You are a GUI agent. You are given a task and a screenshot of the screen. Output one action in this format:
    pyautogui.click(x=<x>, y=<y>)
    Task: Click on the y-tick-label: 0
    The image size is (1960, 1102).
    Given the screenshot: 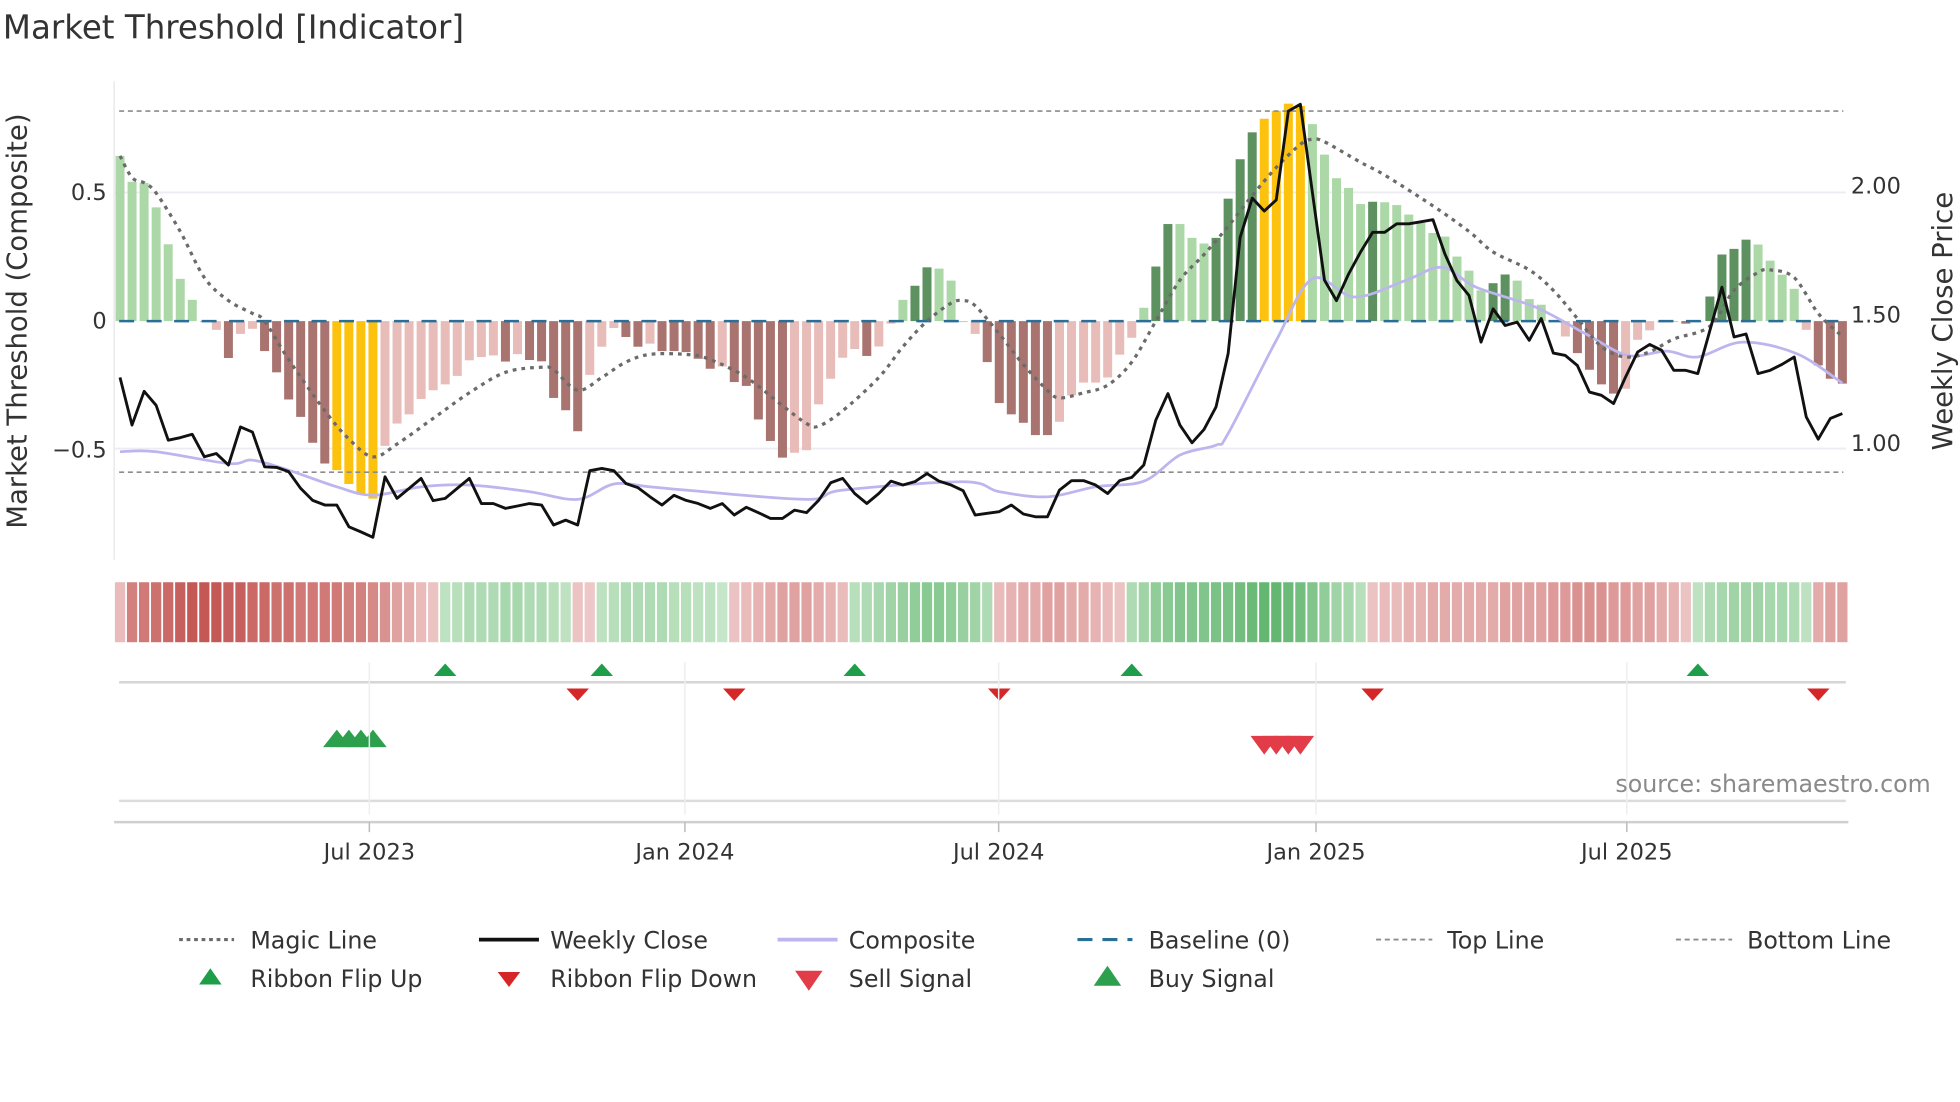 What is the action you would take?
    pyautogui.click(x=99, y=322)
    